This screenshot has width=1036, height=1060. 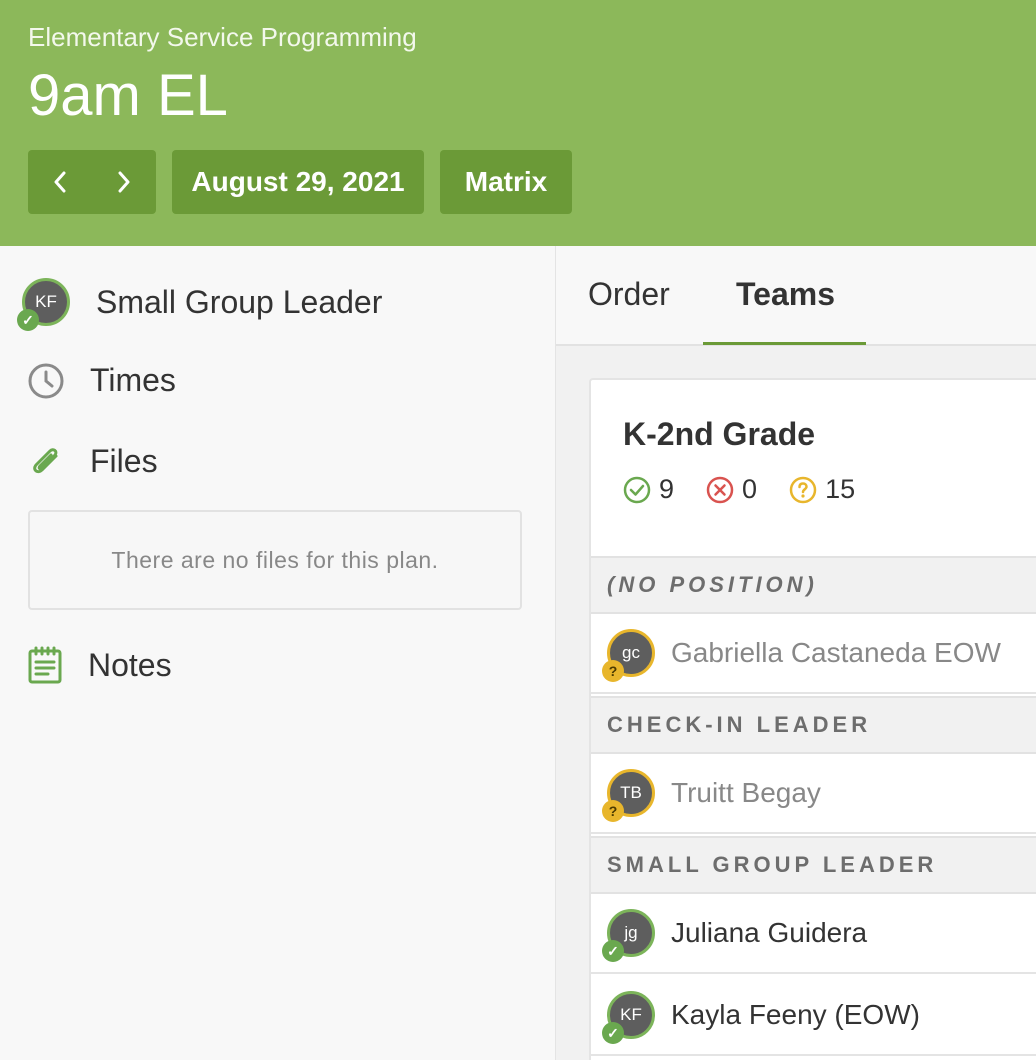 I want to click on tab-teams: Teams, so click(x=785, y=294).